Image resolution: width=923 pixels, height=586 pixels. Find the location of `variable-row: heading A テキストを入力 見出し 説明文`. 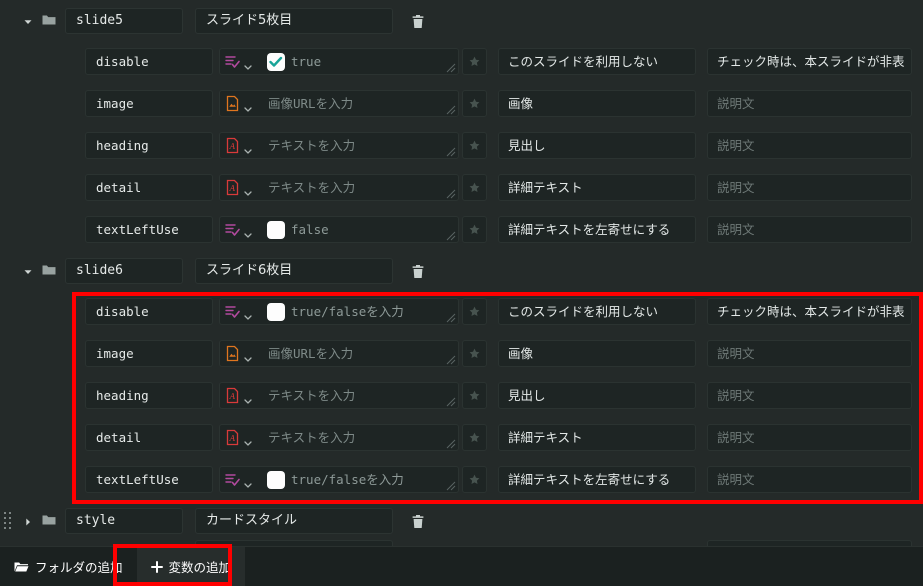

variable-row: heading A テキストを入力 見出し 説明文 is located at coordinates (461, 145).